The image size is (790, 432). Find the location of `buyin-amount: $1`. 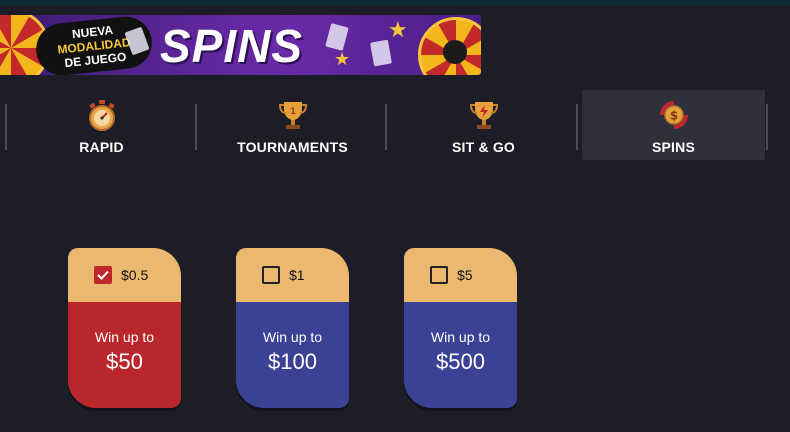

buyin-amount: $1 is located at coordinates (297, 275).